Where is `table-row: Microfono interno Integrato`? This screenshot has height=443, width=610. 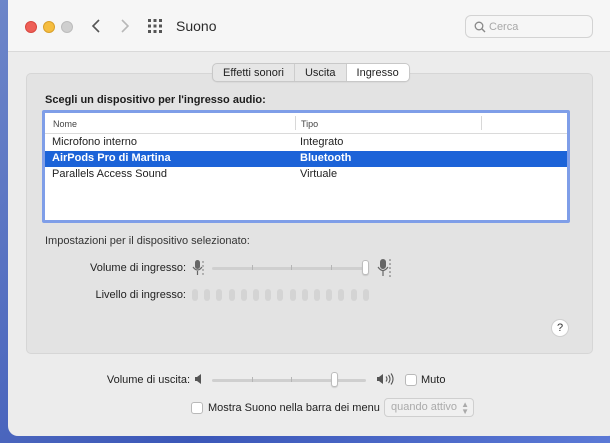 table-row: Microfono interno Integrato is located at coordinates (306, 143).